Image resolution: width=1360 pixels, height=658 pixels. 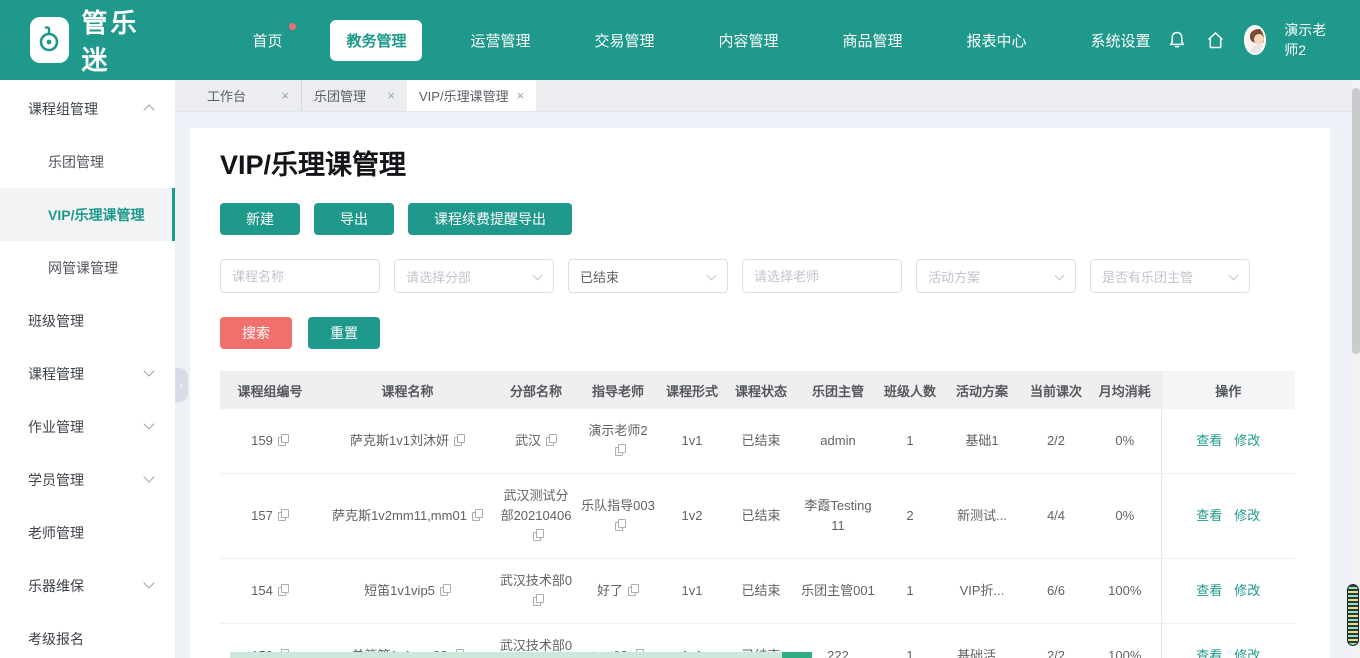 I want to click on export-button: 导出, so click(x=354, y=219).